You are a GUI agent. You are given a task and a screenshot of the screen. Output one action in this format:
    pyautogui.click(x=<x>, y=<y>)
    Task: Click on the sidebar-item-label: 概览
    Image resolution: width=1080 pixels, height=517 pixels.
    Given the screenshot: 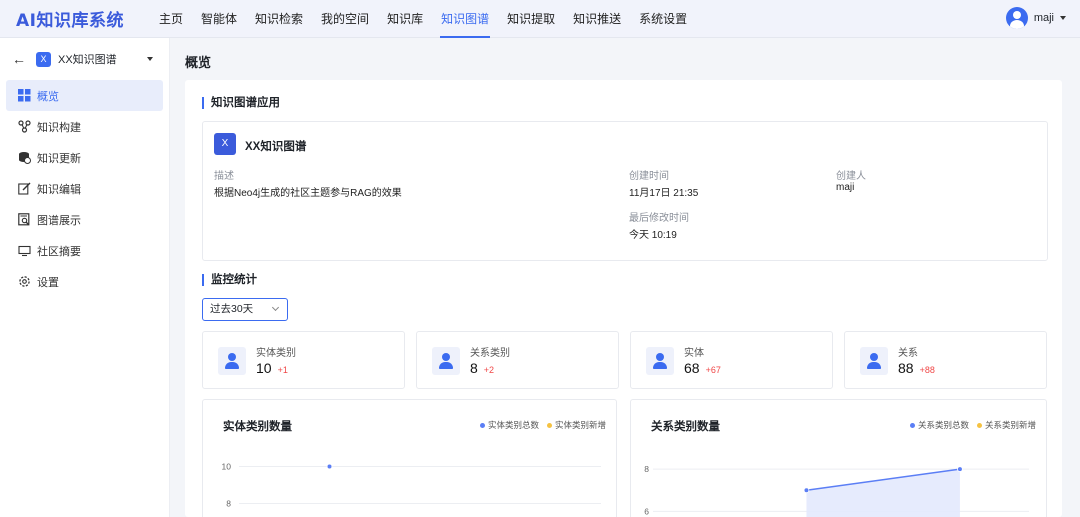 What is the action you would take?
    pyautogui.click(x=48, y=96)
    